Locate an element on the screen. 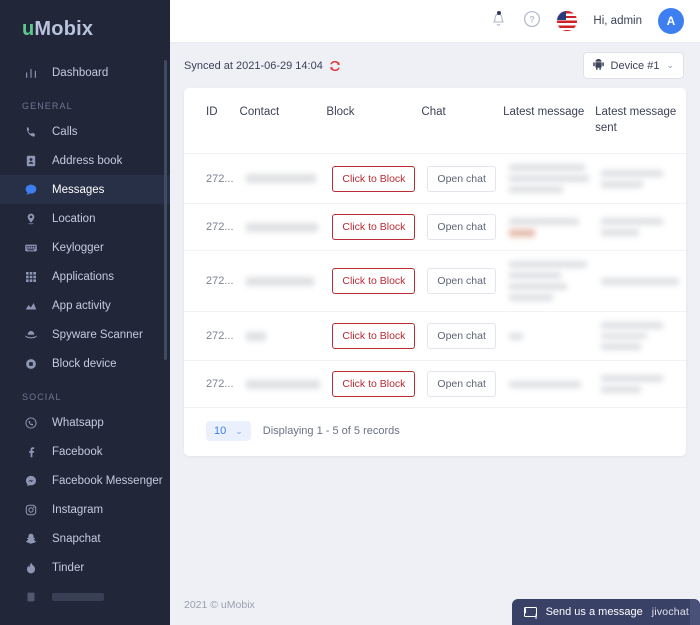  sidebar-item-location: Location is located at coordinates (85, 218).